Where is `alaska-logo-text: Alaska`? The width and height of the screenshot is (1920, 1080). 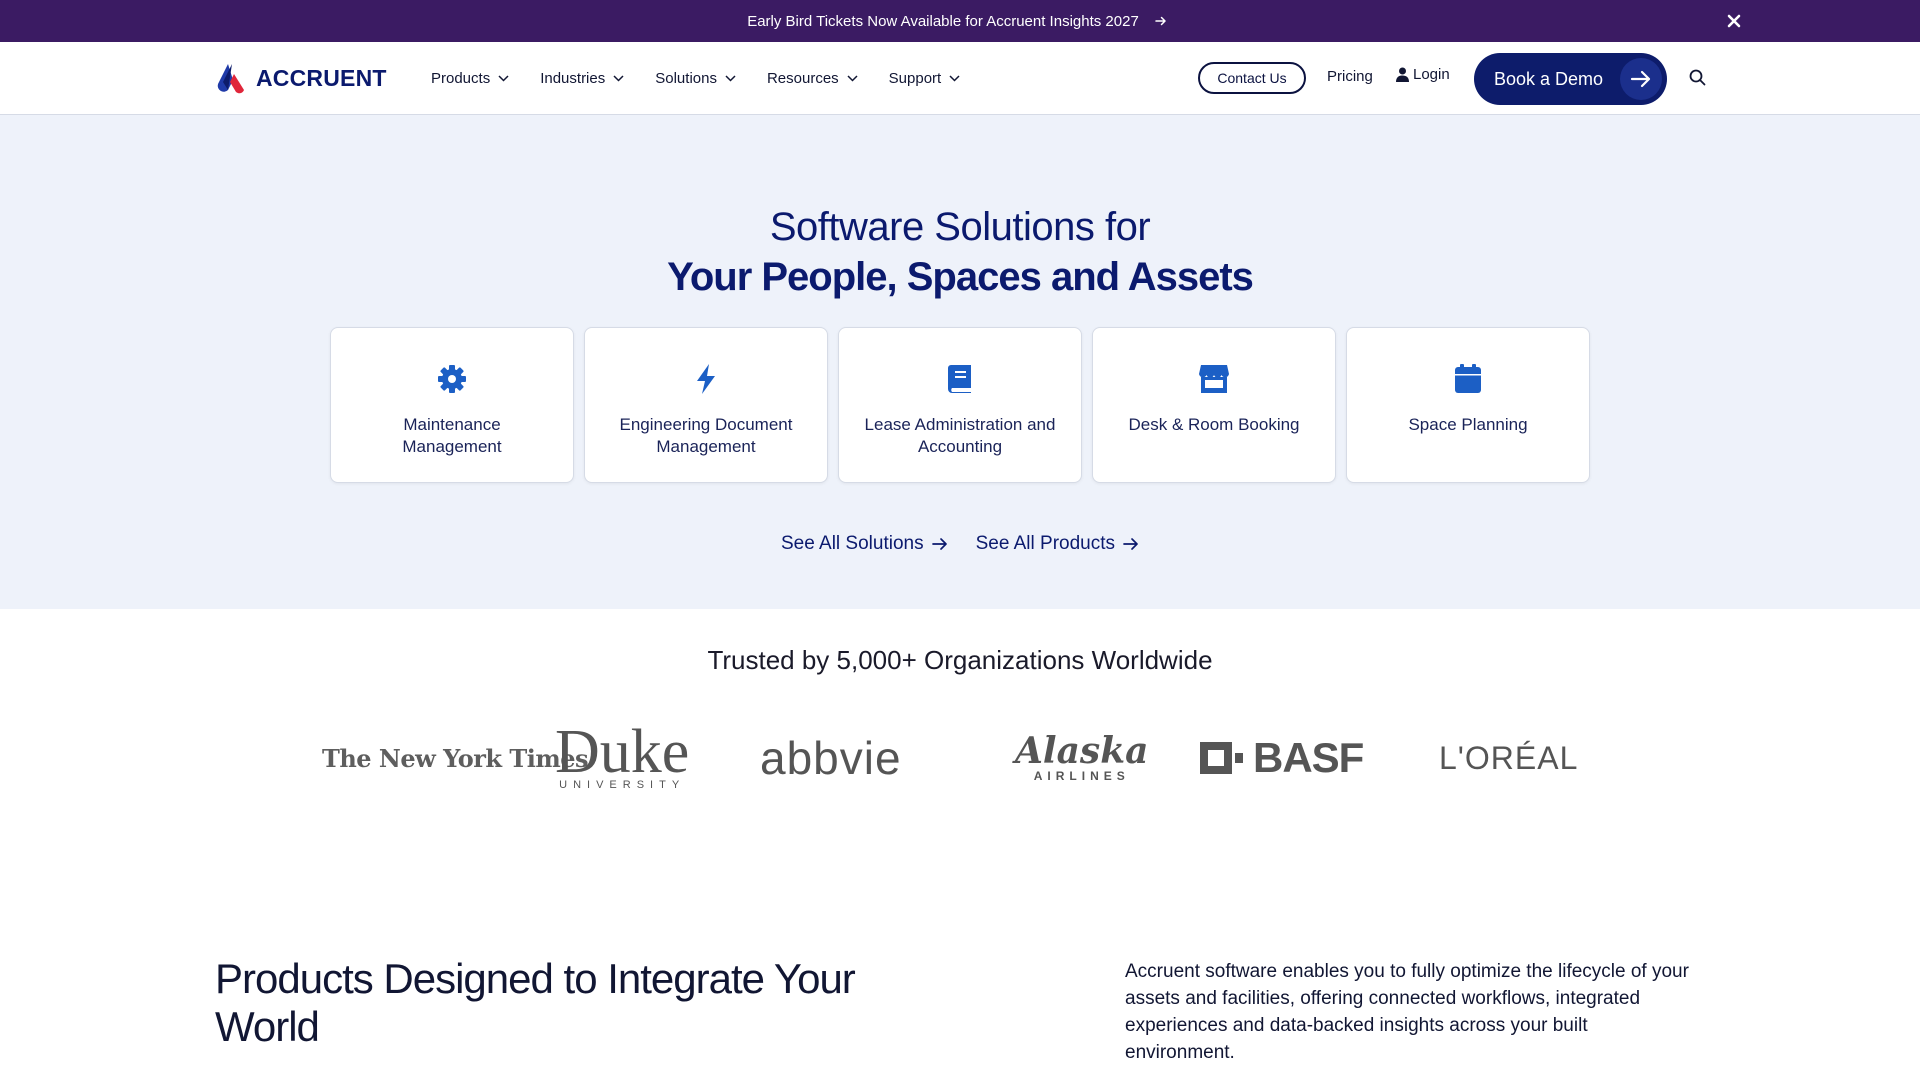 alaska-logo-text: Alaska is located at coordinates (1082, 751).